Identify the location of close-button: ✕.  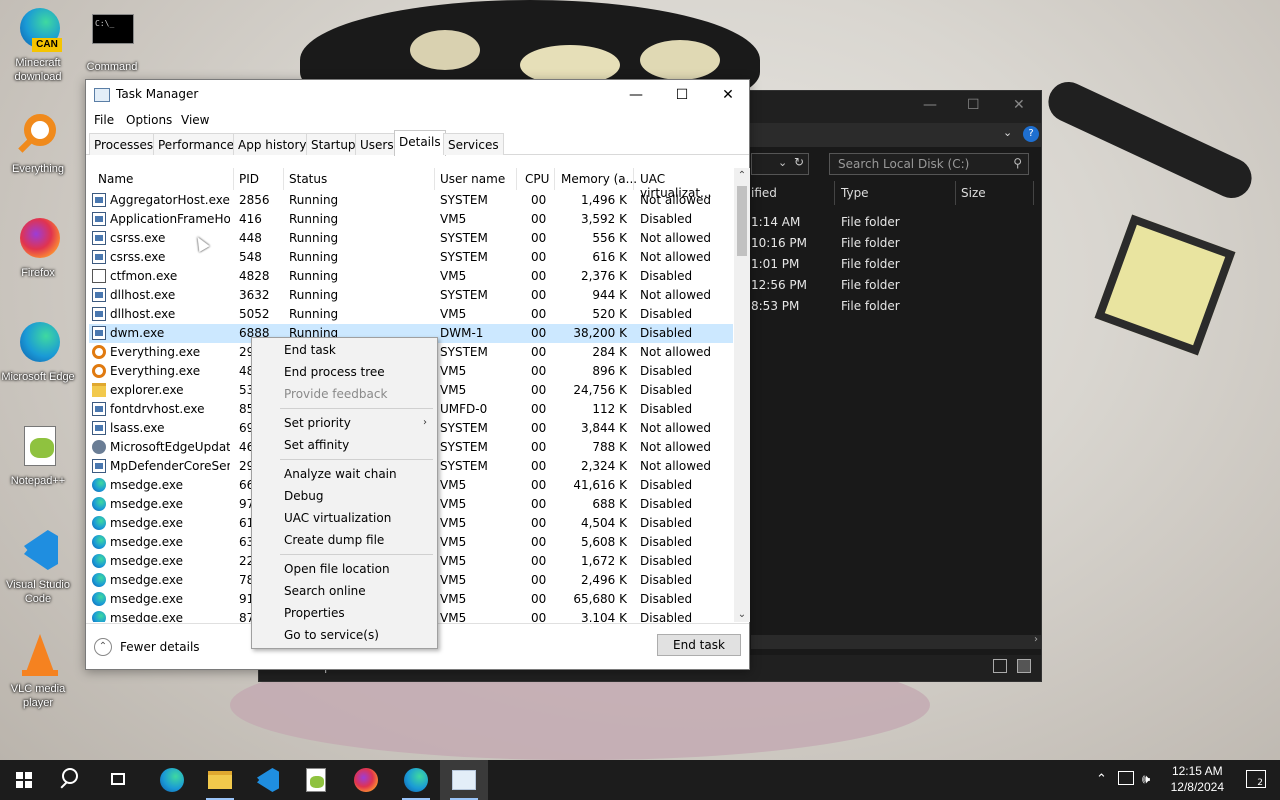
(728, 95).